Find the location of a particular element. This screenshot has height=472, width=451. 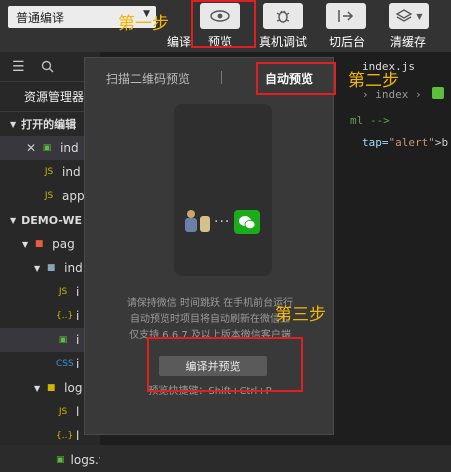

bug-icon is located at coordinates (283, 16).